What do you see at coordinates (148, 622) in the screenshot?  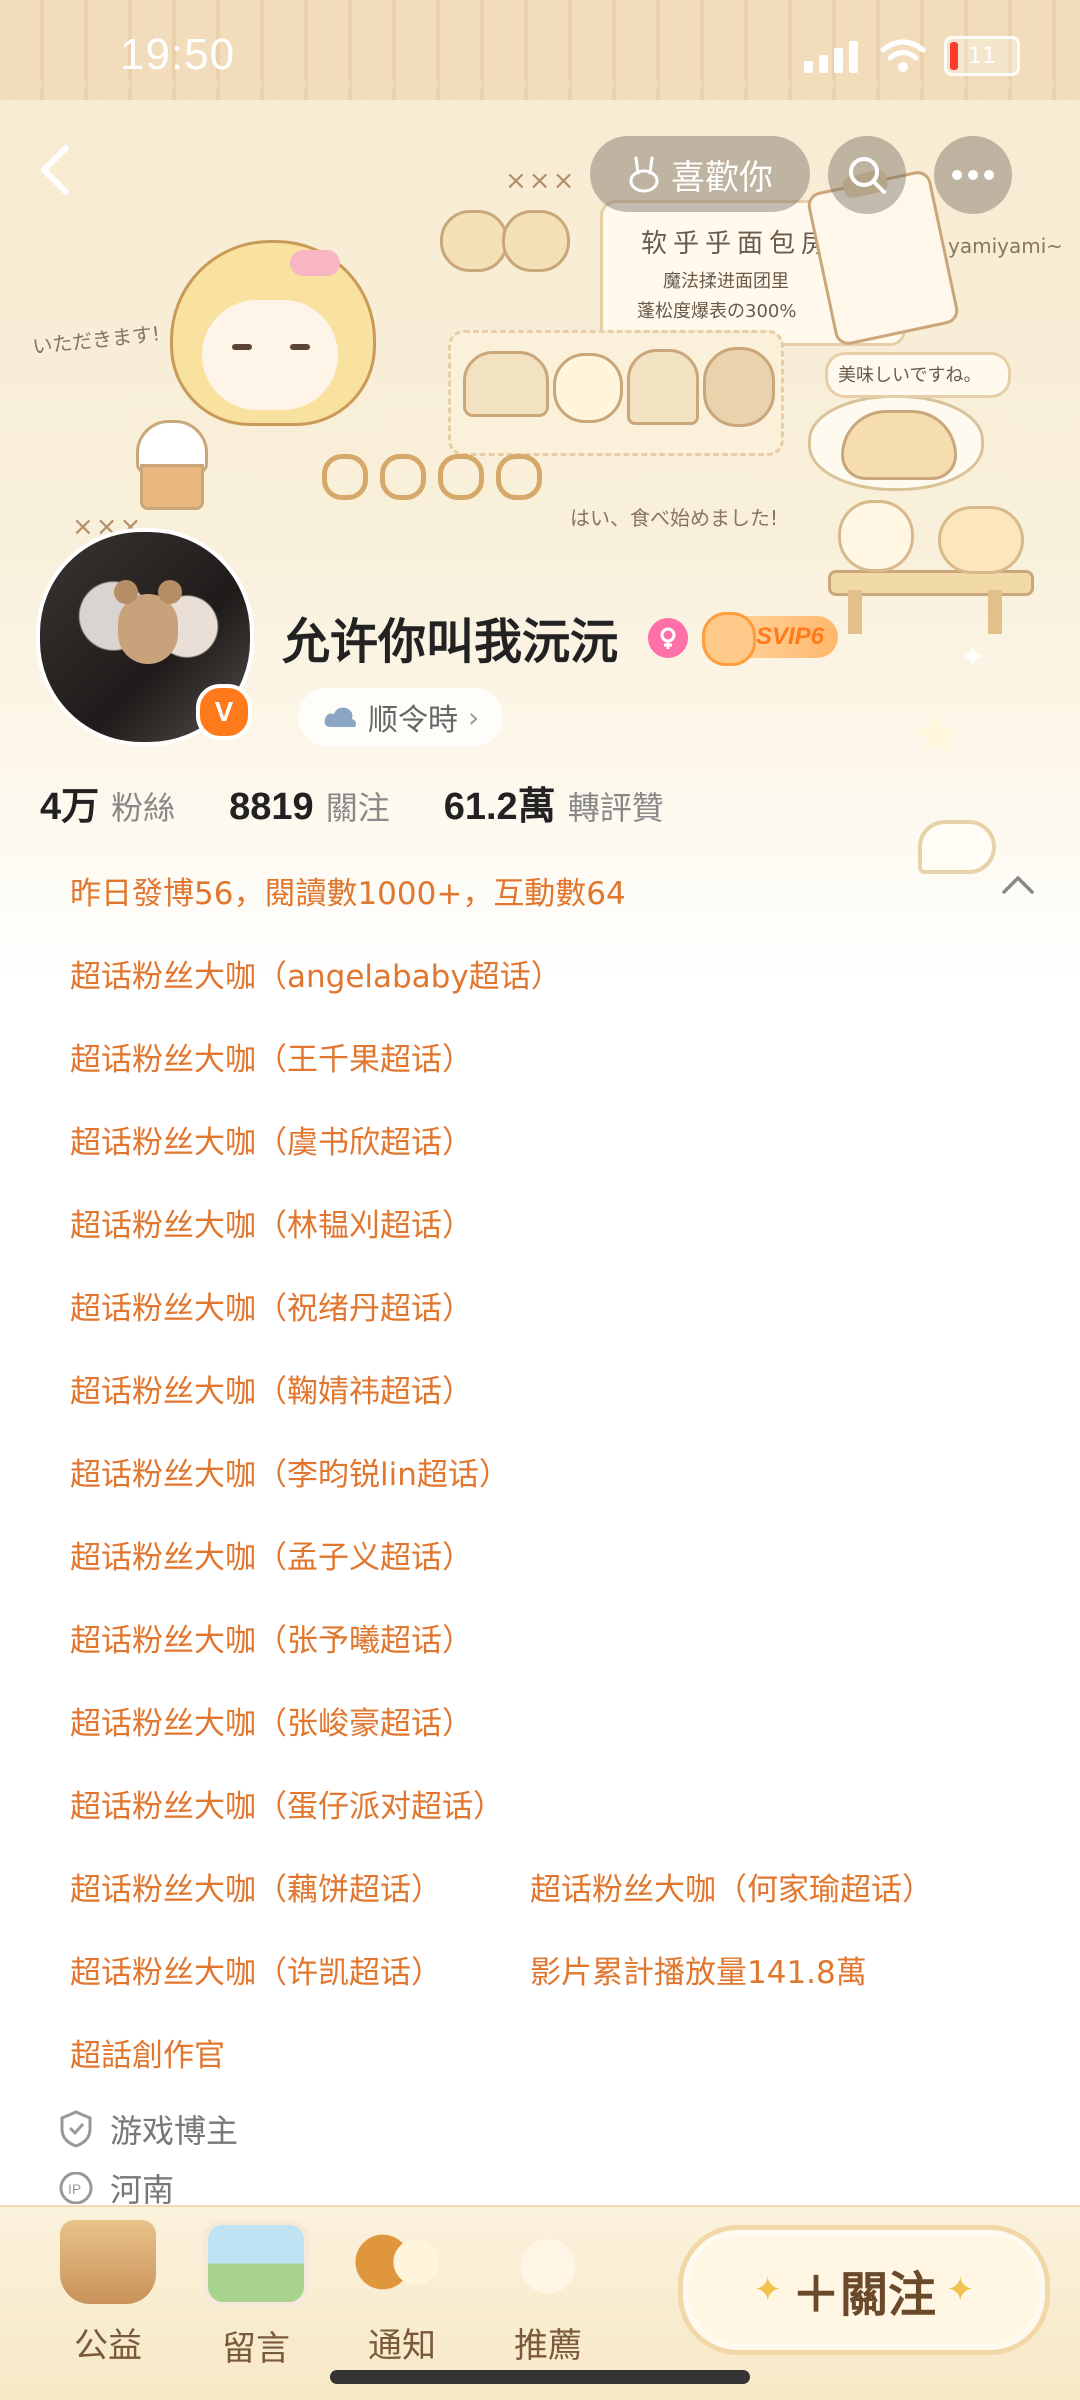 I see `avatar-bear-toy` at bounding box center [148, 622].